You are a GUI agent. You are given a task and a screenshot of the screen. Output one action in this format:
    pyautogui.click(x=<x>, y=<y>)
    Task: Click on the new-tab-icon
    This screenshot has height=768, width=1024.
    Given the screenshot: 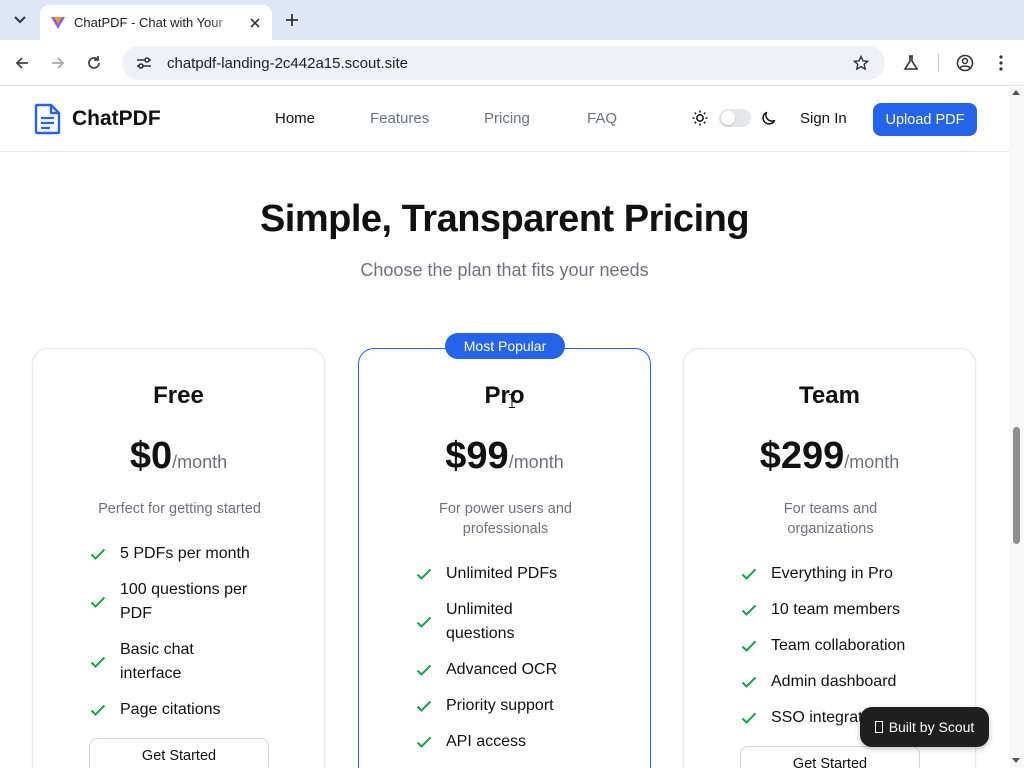 What is the action you would take?
    pyautogui.click(x=292, y=20)
    